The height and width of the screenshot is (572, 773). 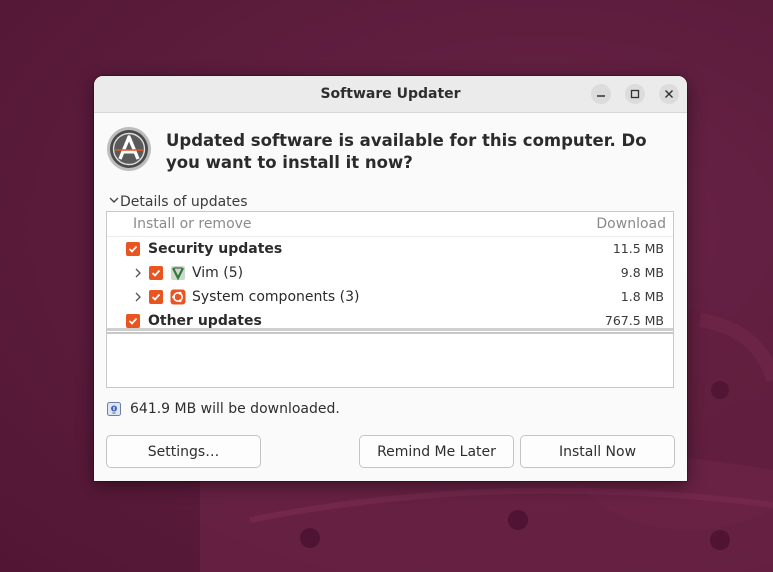 What do you see at coordinates (114, 409) in the screenshot?
I see `download-icon` at bounding box center [114, 409].